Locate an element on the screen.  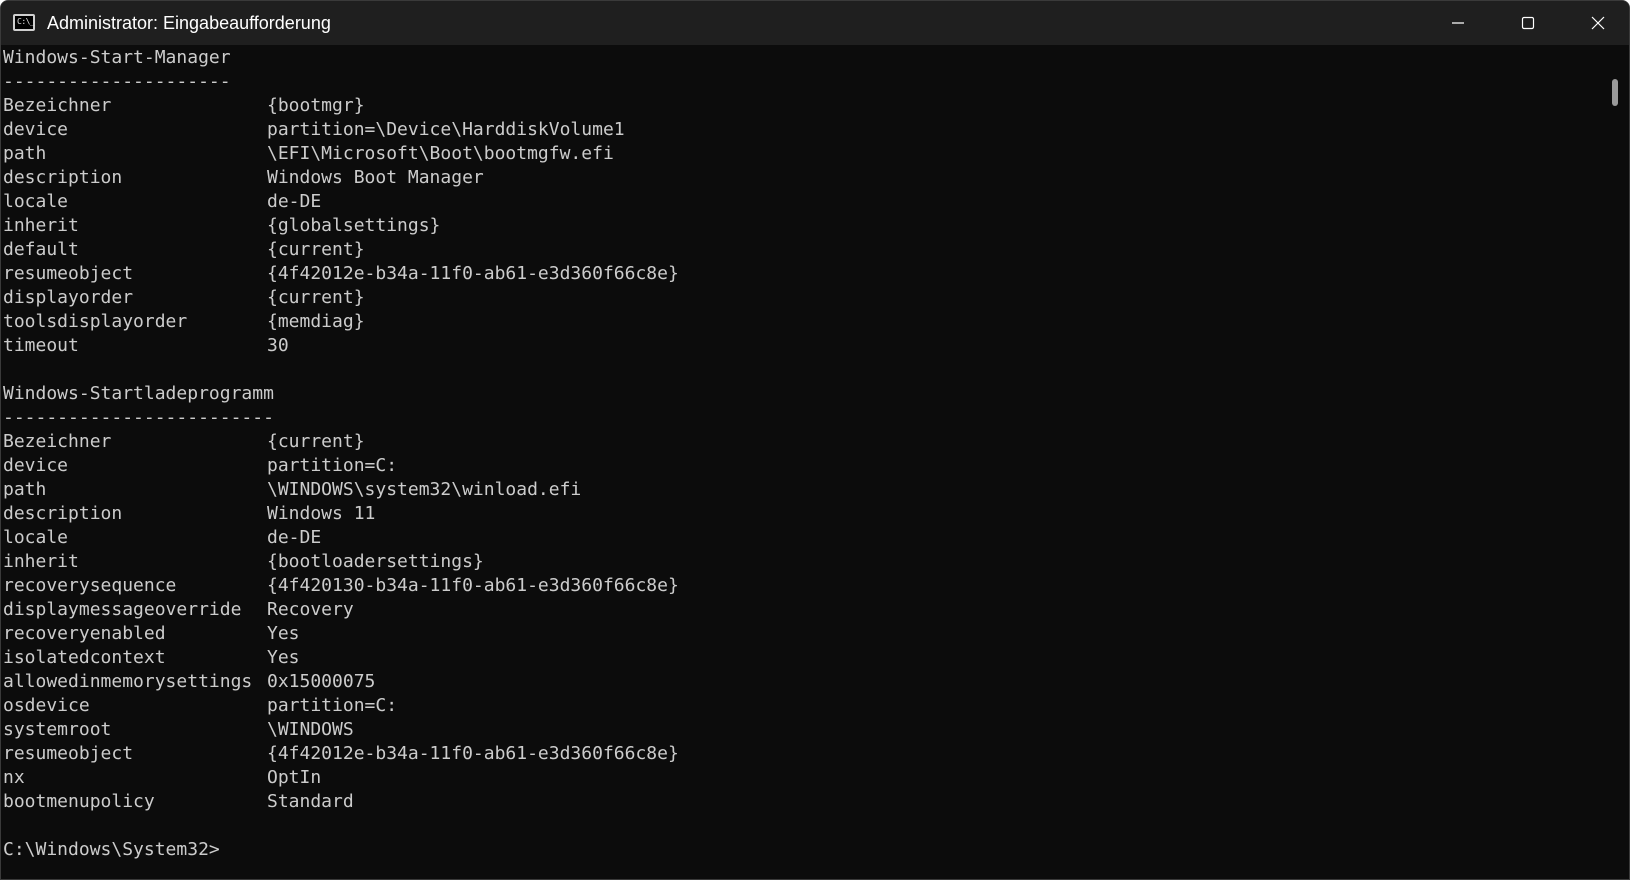
entry-key: isolatedcontext is located at coordinates (84, 657).